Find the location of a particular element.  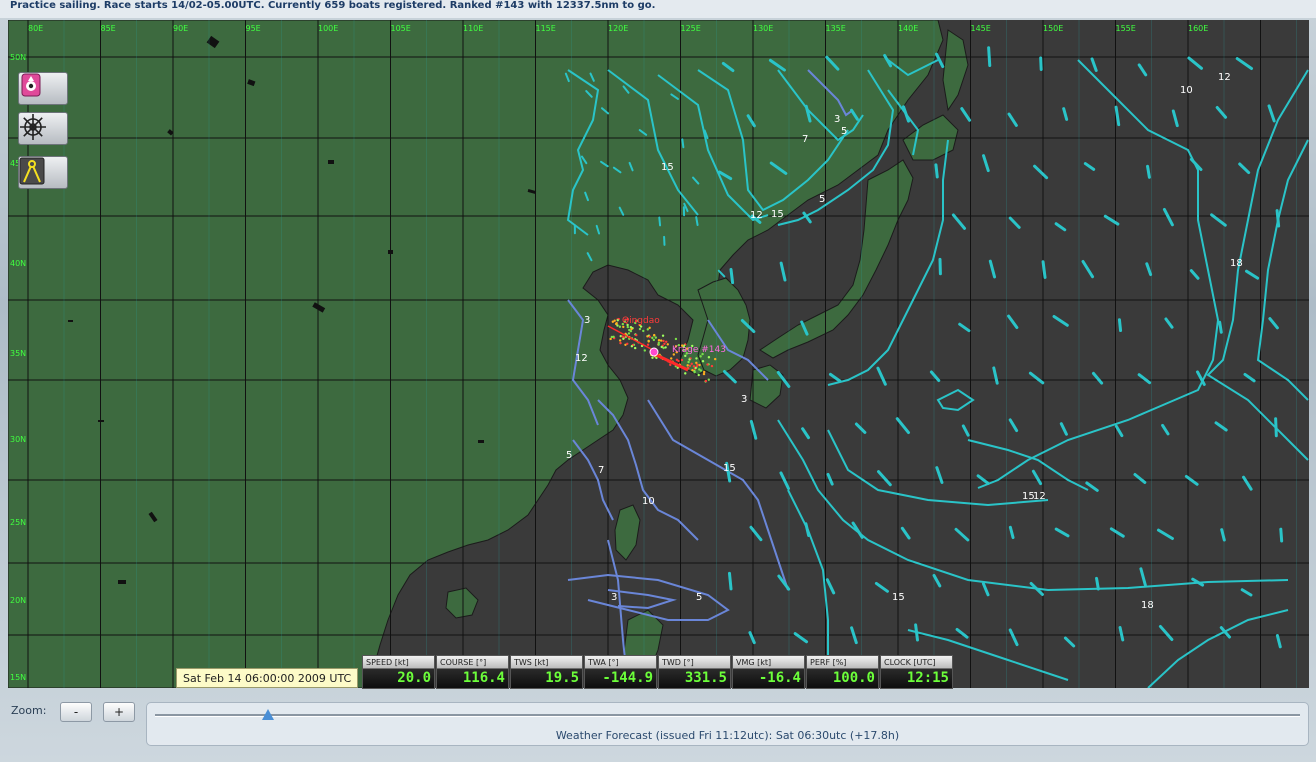

longitude-label: 80E is located at coordinates (35, 28).